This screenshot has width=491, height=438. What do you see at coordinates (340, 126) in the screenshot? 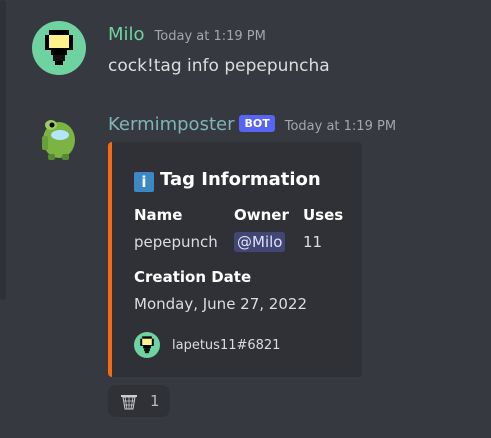
I see `kermimposter-timestamp: Today at 1:19 PM` at bounding box center [340, 126].